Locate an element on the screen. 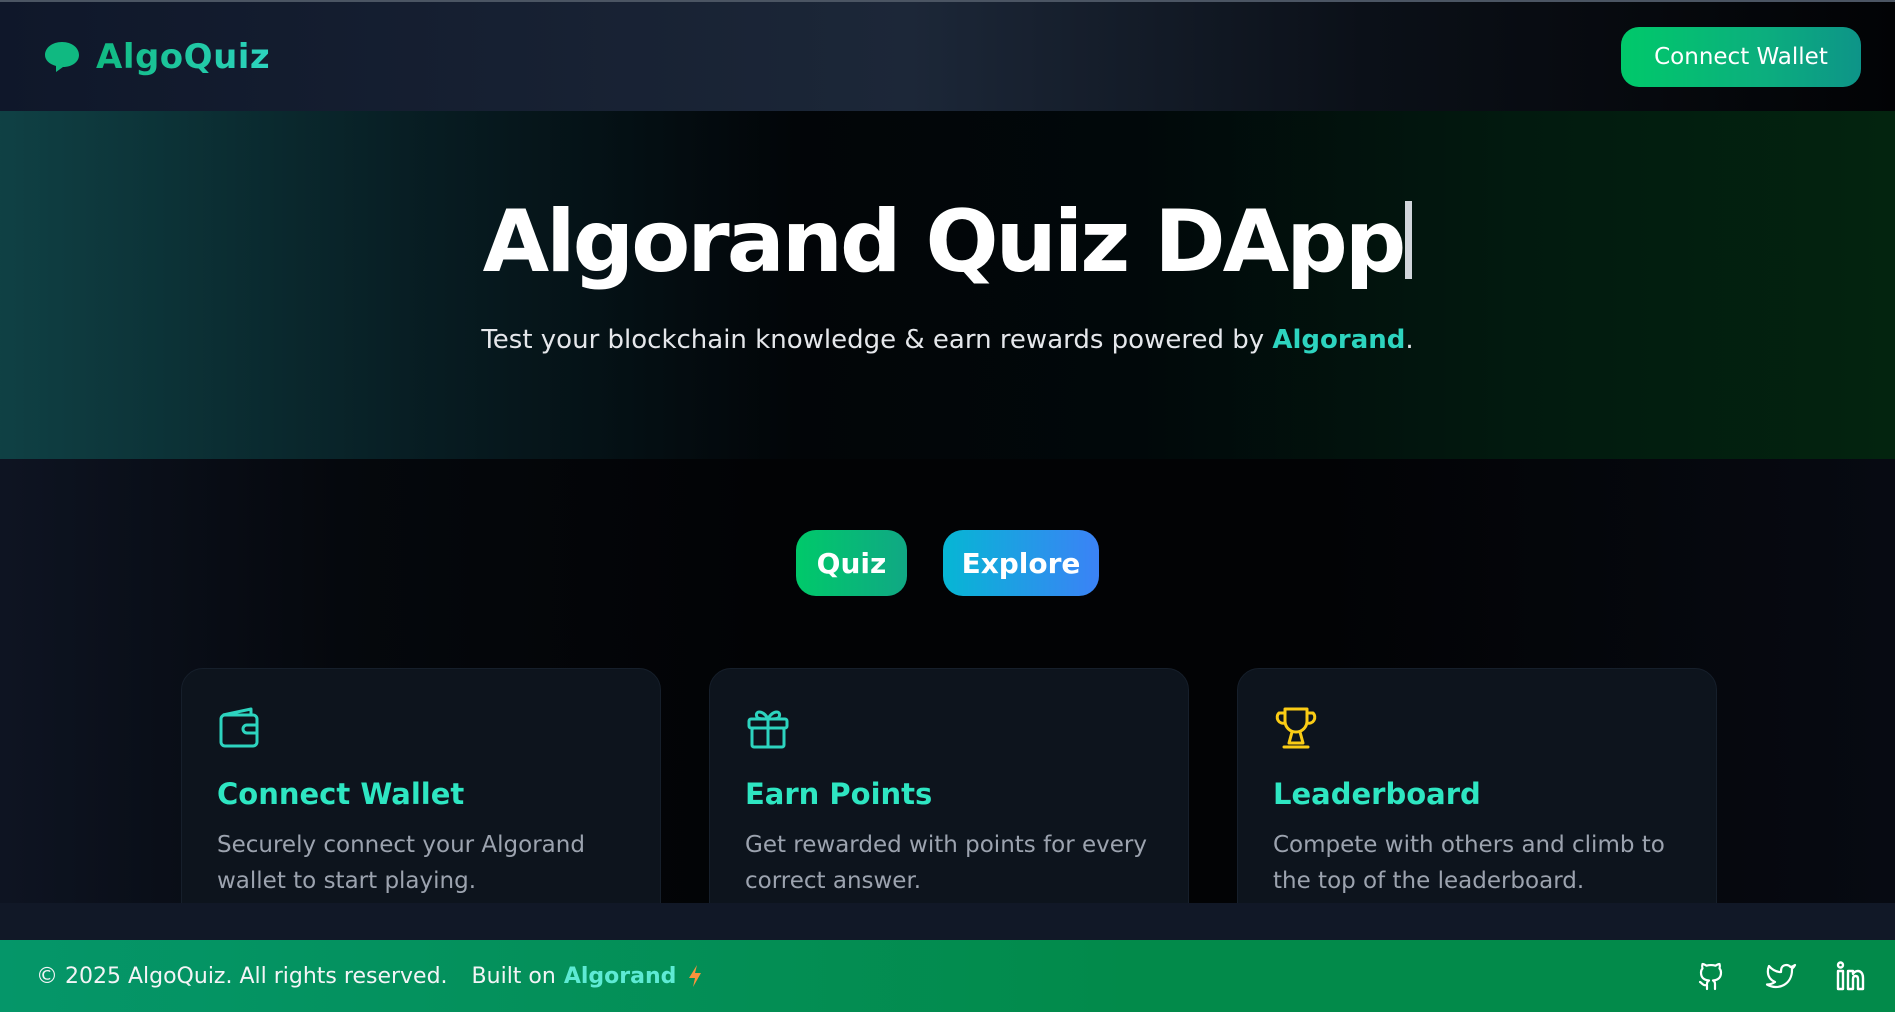 The width and height of the screenshot is (1895, 1012). github-icon is located at coordinates (1711, 976).